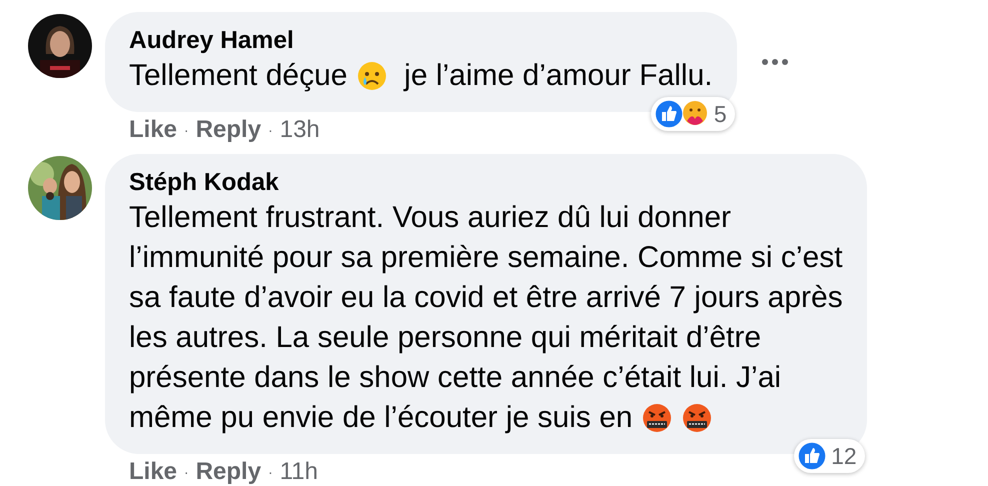 This screenshot has width=988, height=486. Describe the element at coordinates (372, 76) in the screenshot. I see `sad-emoji-icon` at that location.